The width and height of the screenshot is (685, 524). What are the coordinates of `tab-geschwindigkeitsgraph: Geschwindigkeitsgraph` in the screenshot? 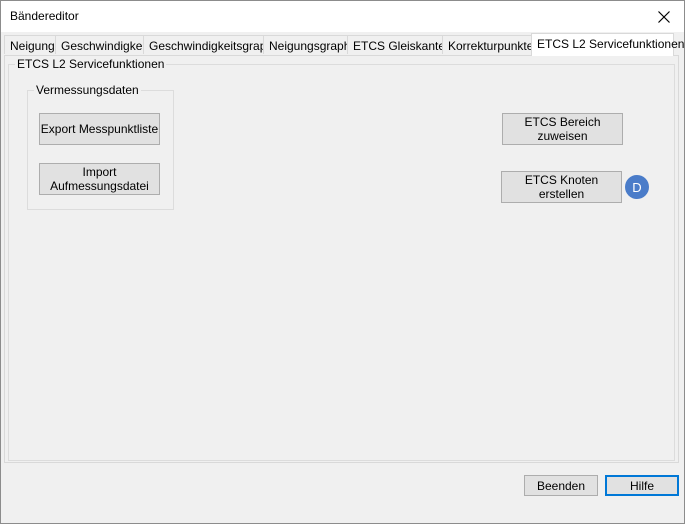 It's located at (208, 44).